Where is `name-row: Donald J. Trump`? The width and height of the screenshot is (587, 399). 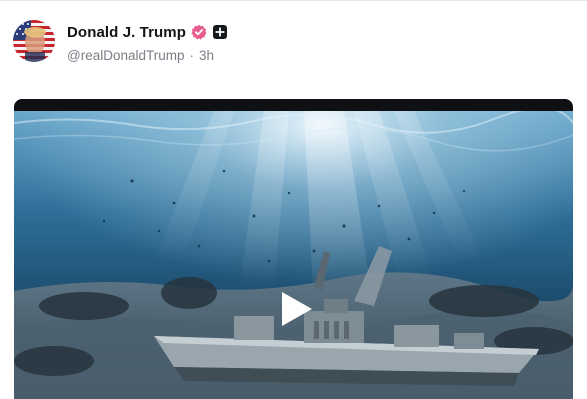 name-row: Donald J. Trump is located at coordinates (147, 32).